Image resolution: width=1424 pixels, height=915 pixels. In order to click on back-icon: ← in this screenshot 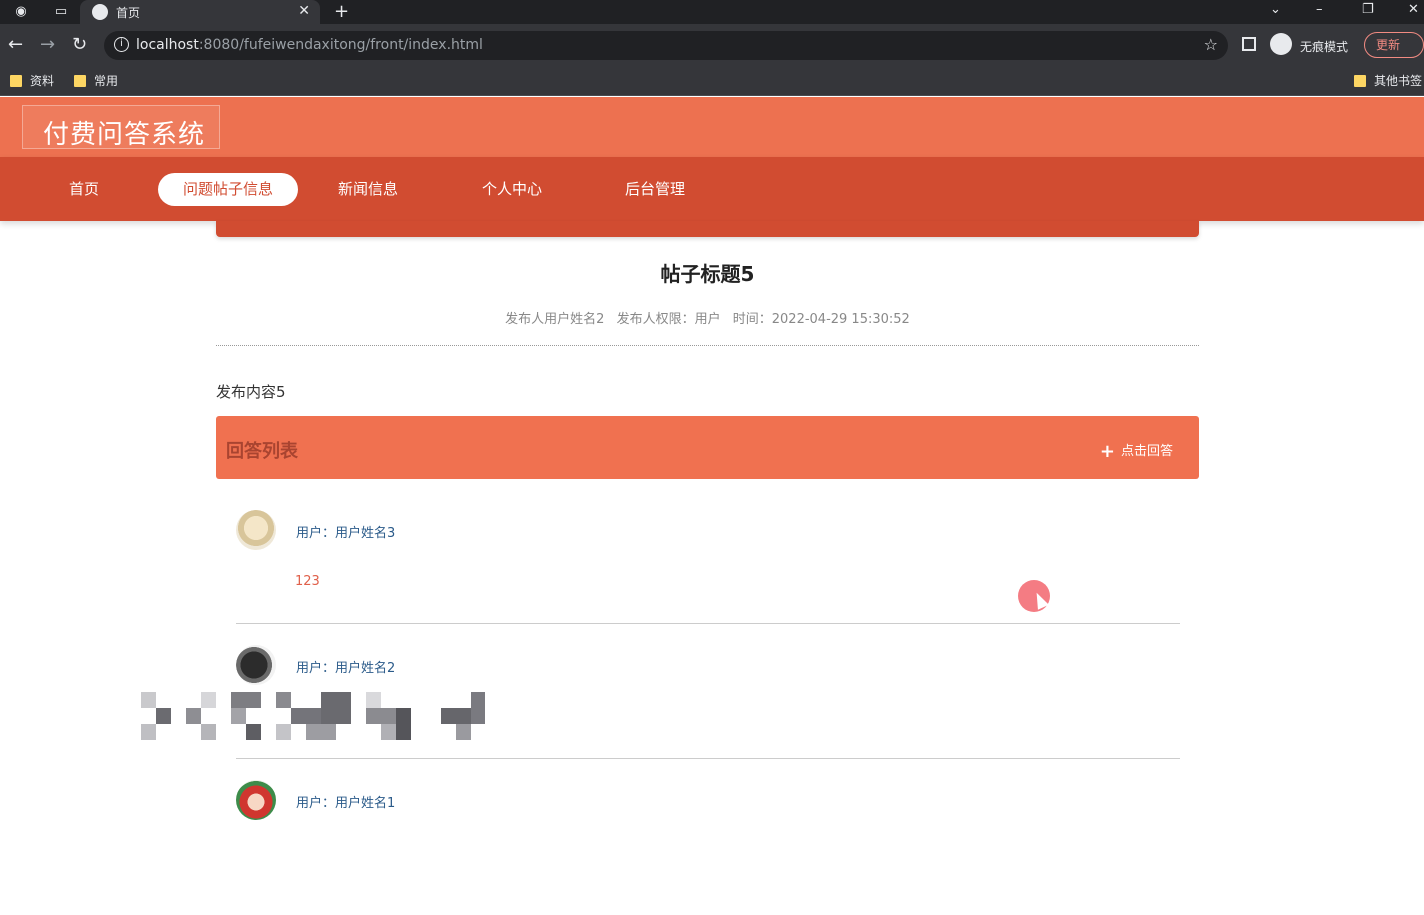, I will do `click(15, 44)`.